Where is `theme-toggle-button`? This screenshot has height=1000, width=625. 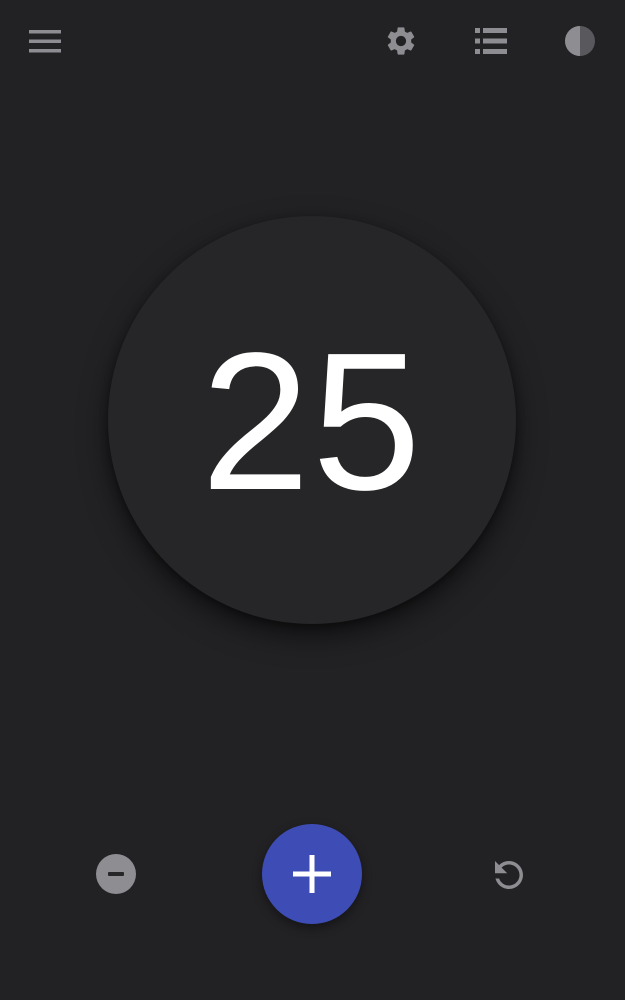 theme-toggle-button is located at coordinates (580, 41).